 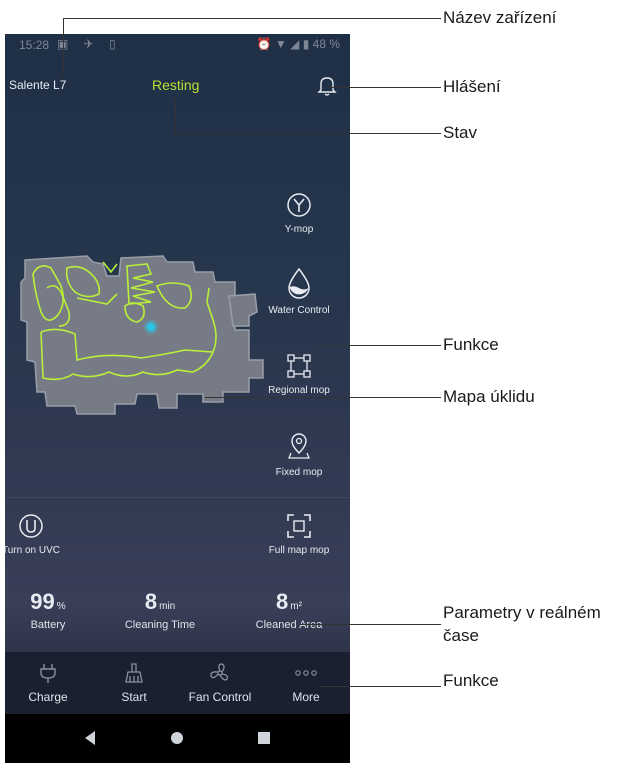 I want to click on callout-device-name: Název zařízení, so click(x=500, y=17).